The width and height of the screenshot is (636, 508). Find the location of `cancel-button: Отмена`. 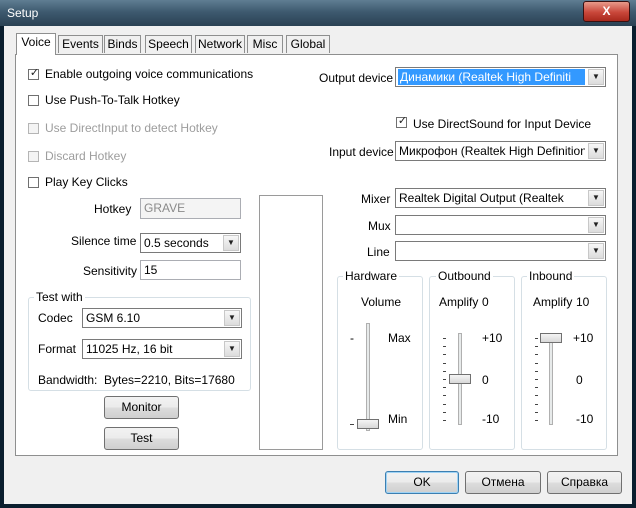

cancel-button: Отмена is located at coordinates (503, 482).